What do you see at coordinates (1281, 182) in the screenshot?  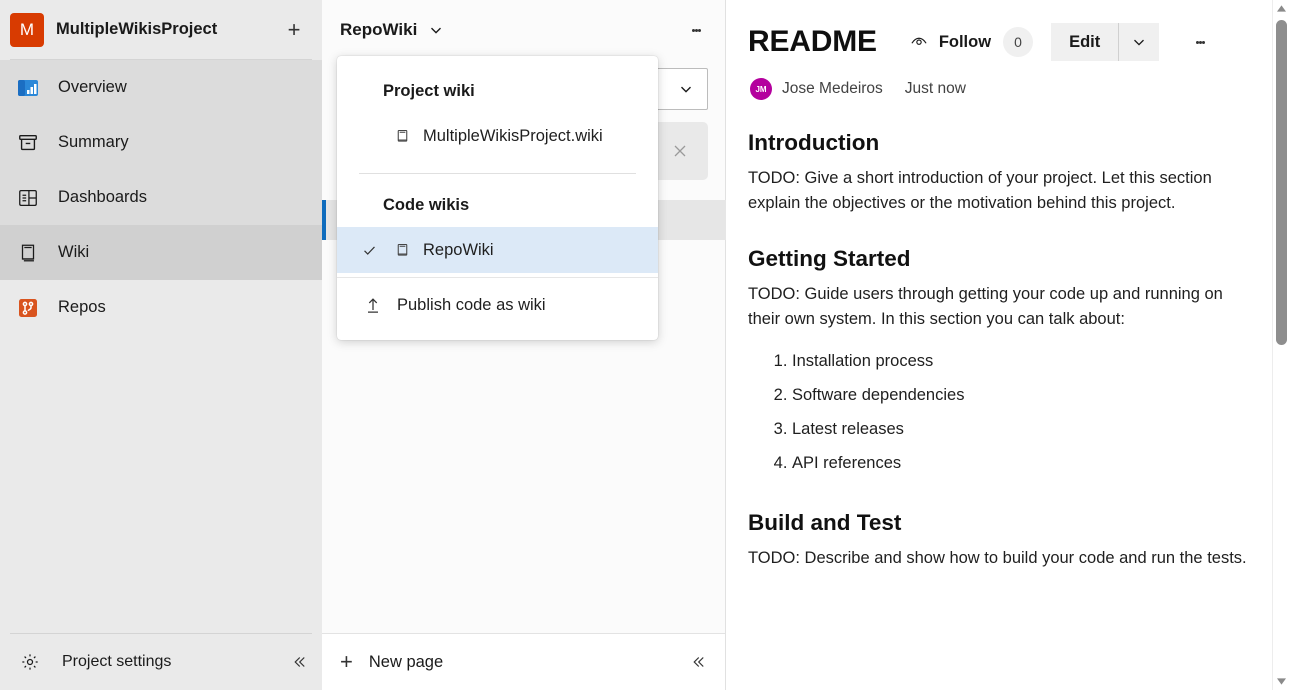 I see `scrollbar-thumb` at bounding box center [1281, 182].